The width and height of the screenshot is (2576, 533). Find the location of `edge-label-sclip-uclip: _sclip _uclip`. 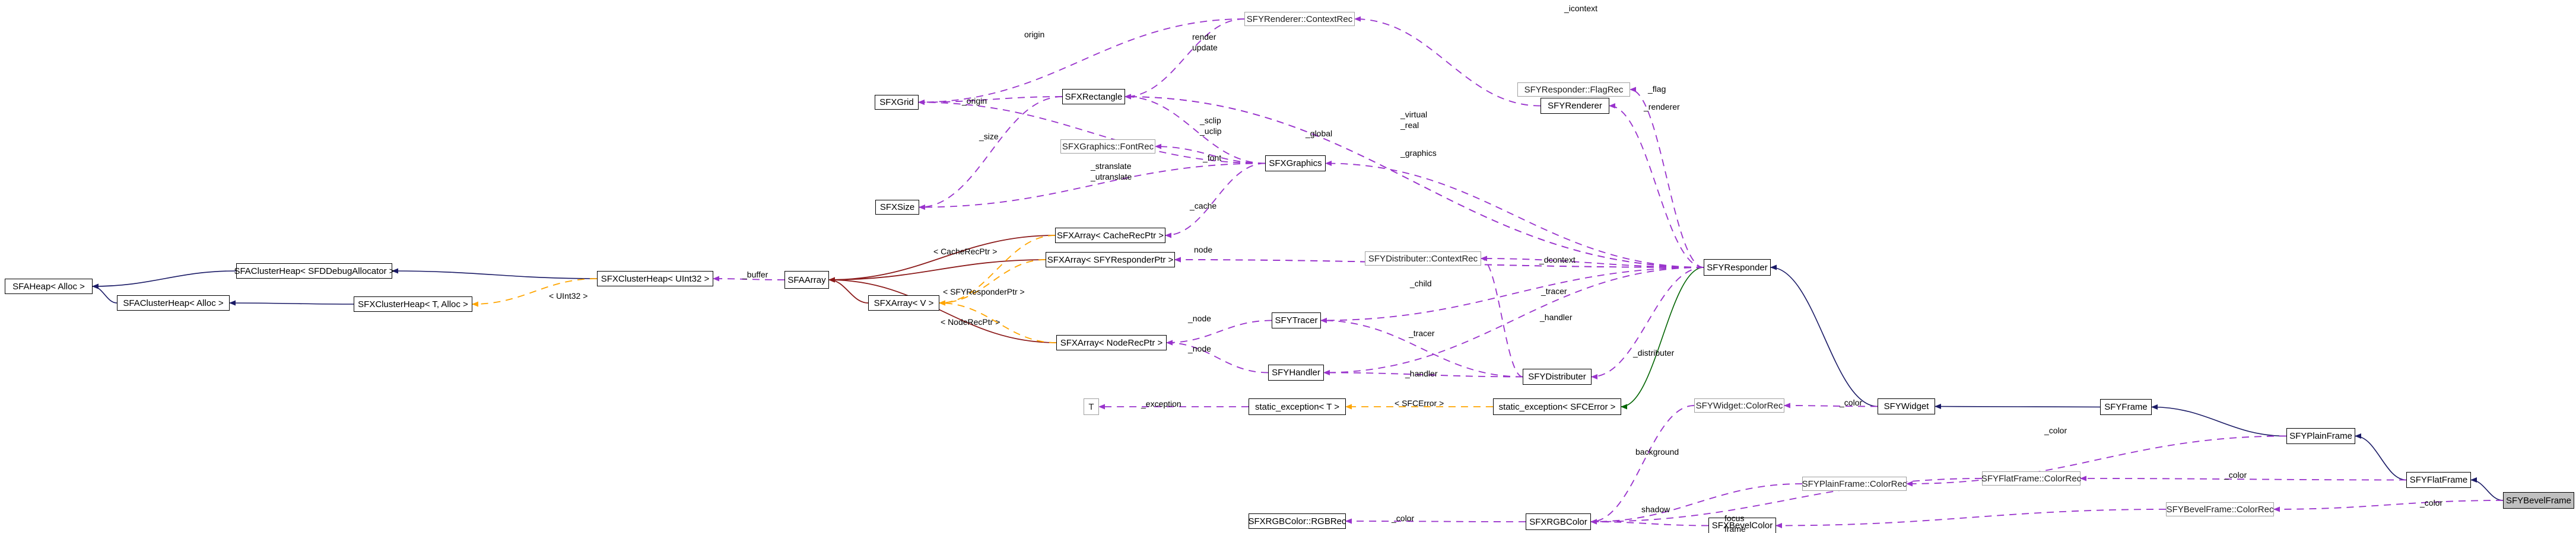

edge-label-sclip-uclip: _sclip _uclip is located at coordinates (1211, 126).